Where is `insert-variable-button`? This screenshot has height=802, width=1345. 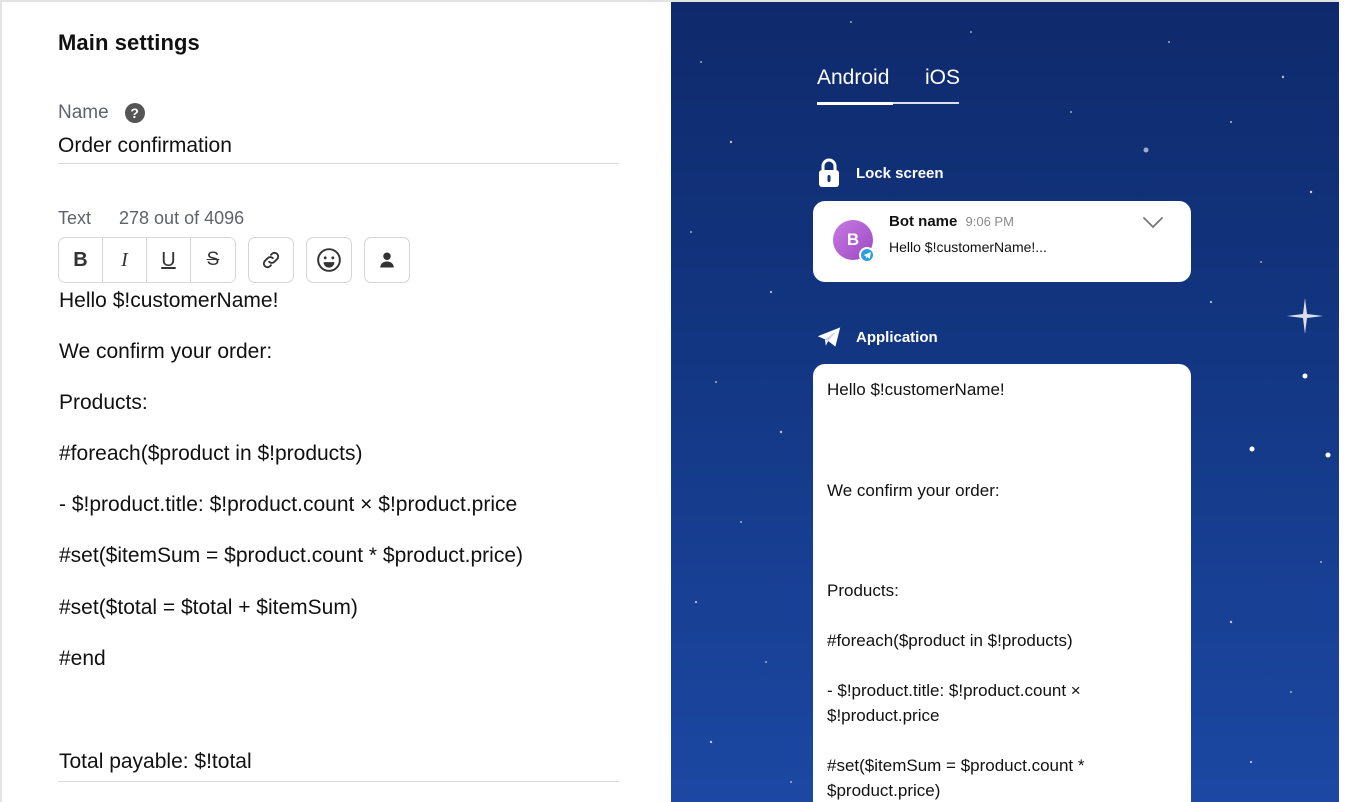
insert-variable-button is located at coordinates (387, 260).